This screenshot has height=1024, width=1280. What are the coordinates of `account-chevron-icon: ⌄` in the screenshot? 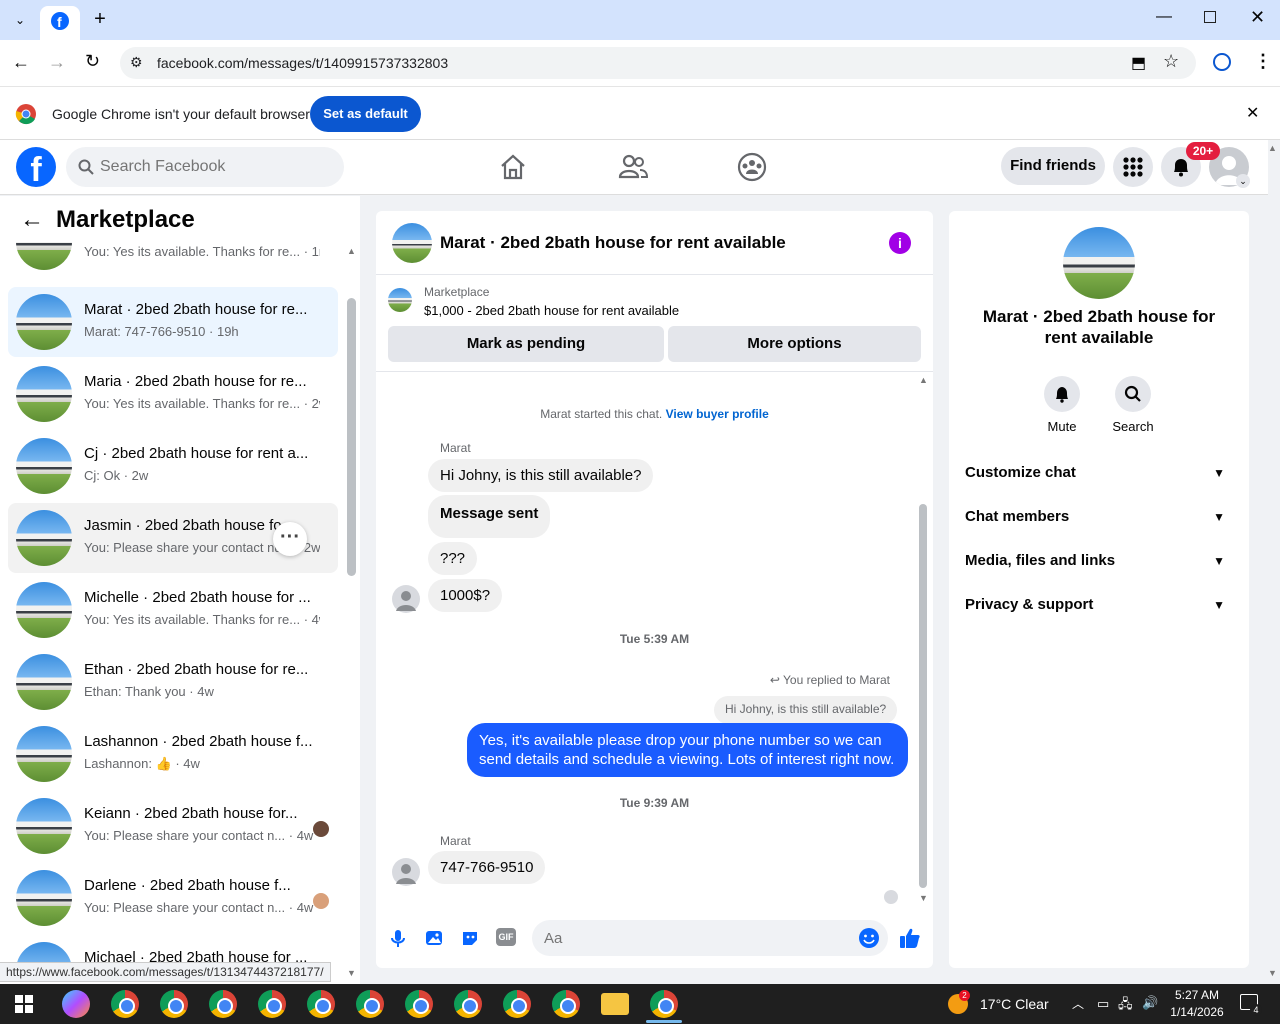 It's located at (1243, 181).